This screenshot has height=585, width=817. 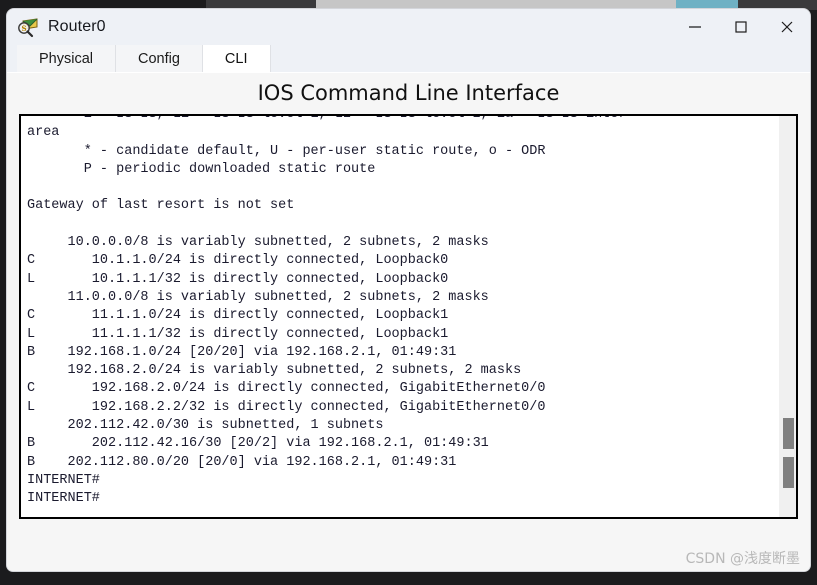 What do you see at coordinates (787, 316) in the screenshot?
I see `terminal-scrollbar` at bounding box center [787, 316].